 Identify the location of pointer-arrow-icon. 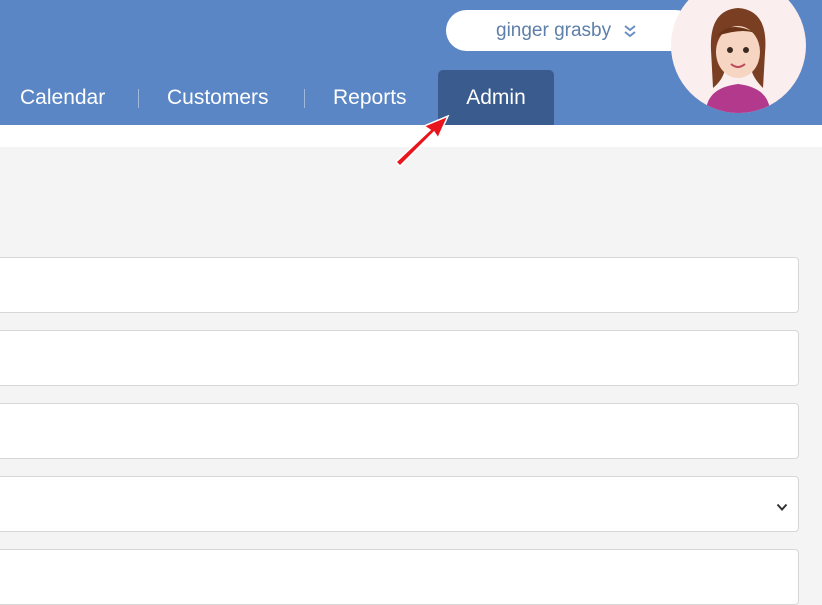
(422, 140).